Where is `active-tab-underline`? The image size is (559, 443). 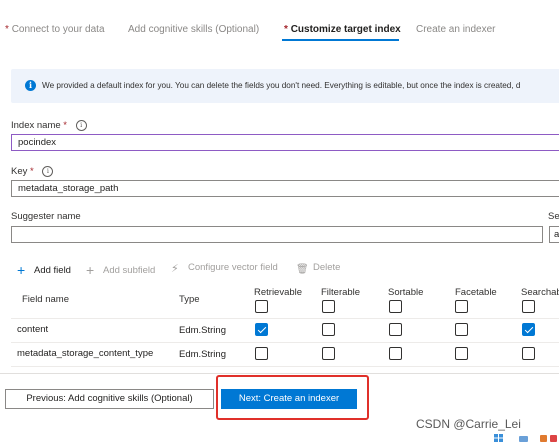 active-tab-underline is located at coordinates (340, 40).